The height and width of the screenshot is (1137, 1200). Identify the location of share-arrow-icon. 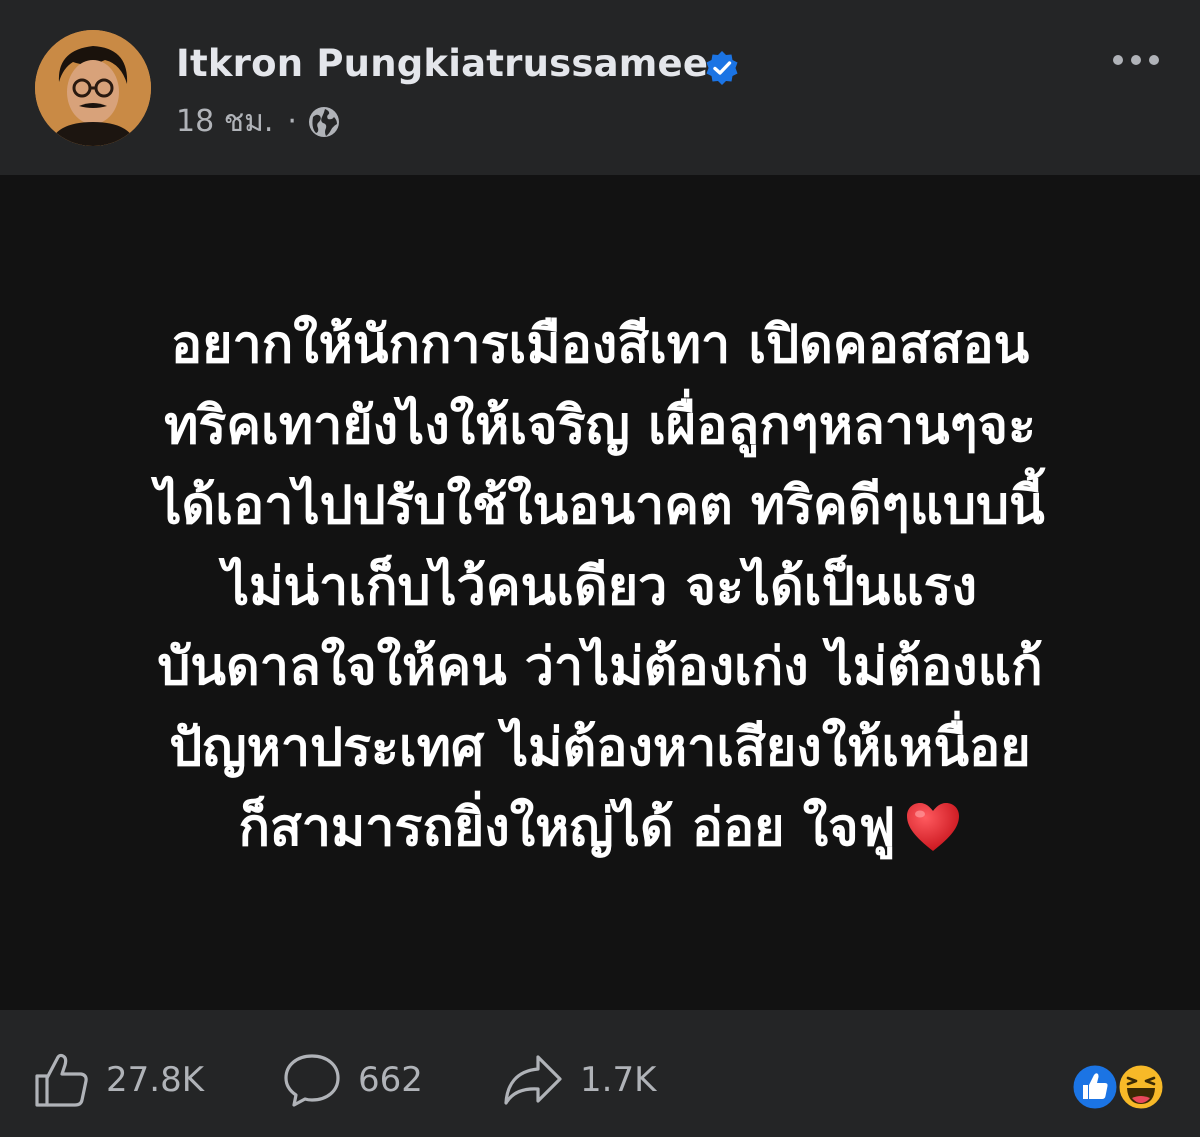
(533, 1080).